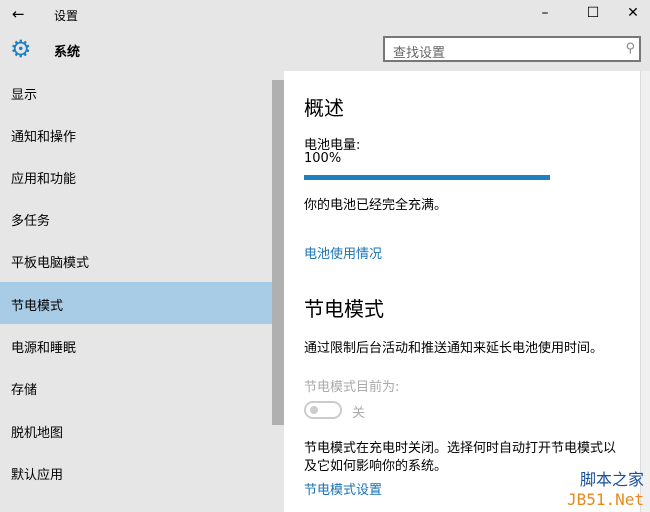 The width and height of the screenshot is (650, 512). Describe the element at coordinates (376, 205) in the screenshot. I see `battery-status: 你的电池已经完全充满。` at that location.